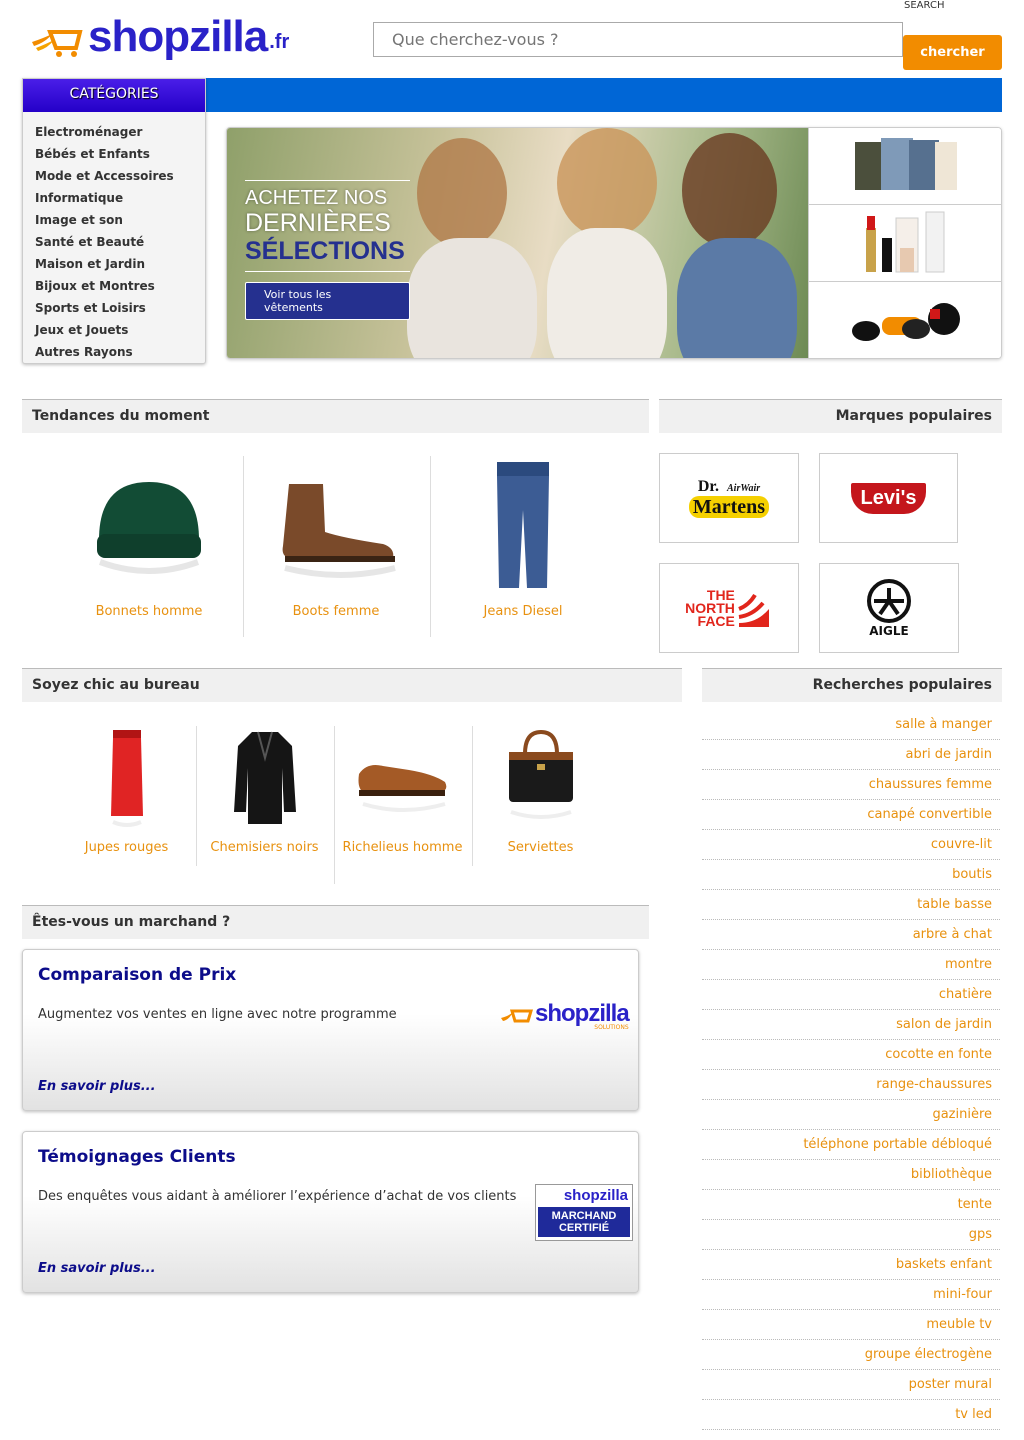  I want to click on popular-search-link: poster mural, so click(851, 1385).